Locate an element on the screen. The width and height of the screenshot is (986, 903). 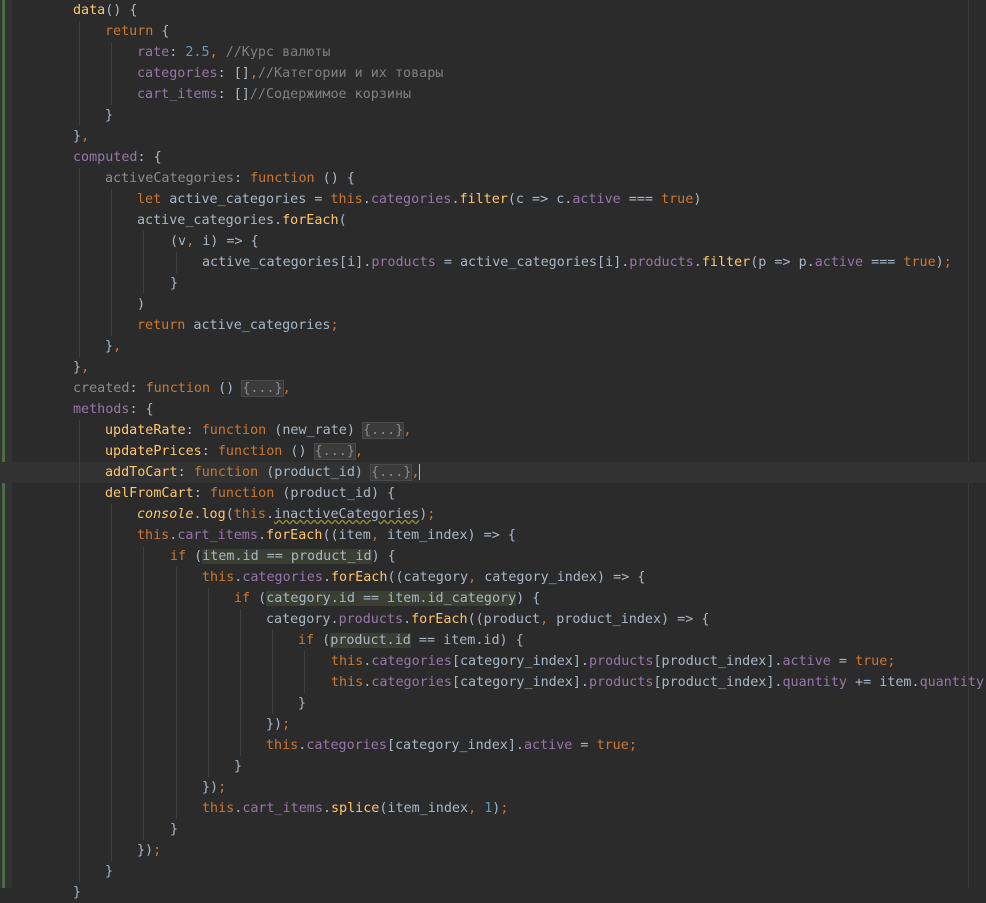
code-line: methods: { is located at coordinates (493, 409).